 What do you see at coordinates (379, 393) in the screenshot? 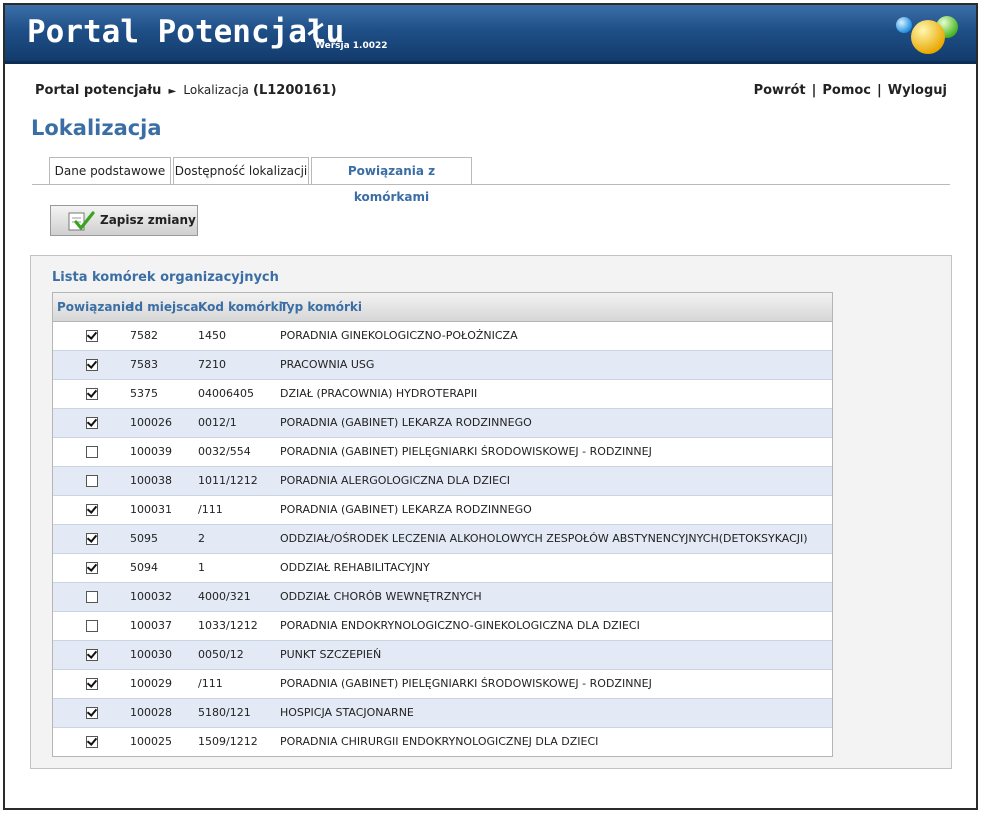
I see `unit-type-cell: DZIAŁ (PRACOWNIA) HYDROTERAPII` at bounding box center [379, 393].